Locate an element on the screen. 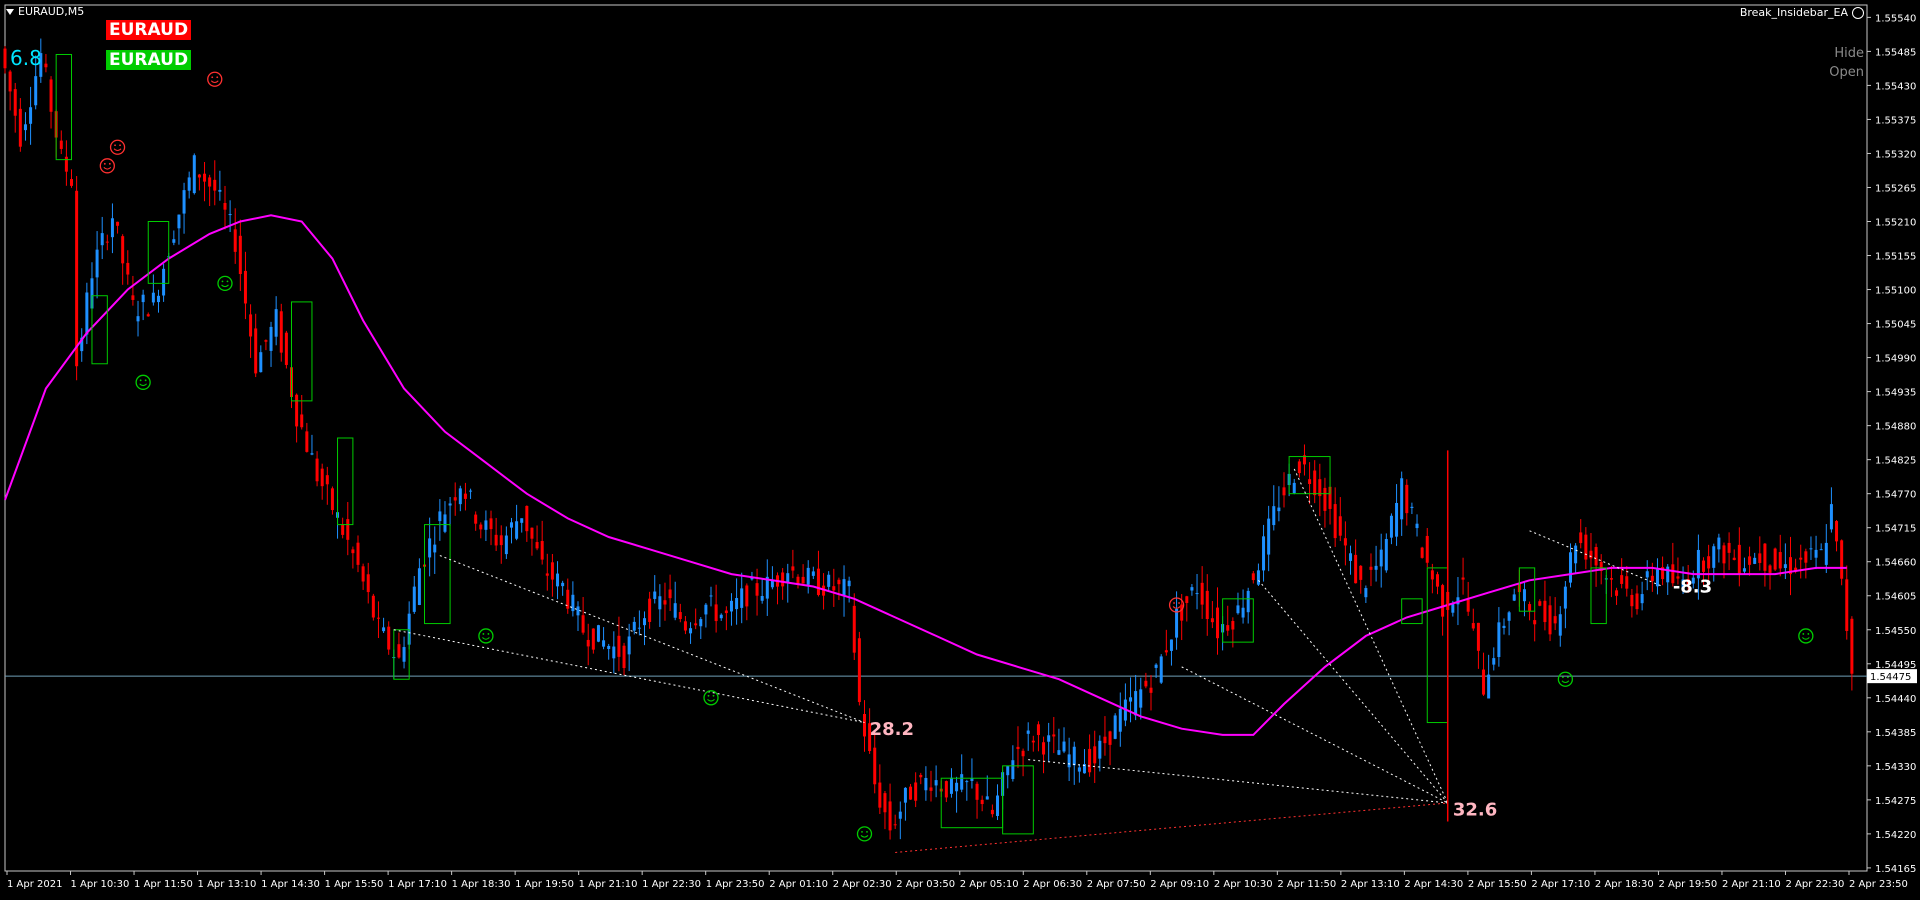  x-tick-label: 1 Apr 23:50 is located at coordinates (735, 884).